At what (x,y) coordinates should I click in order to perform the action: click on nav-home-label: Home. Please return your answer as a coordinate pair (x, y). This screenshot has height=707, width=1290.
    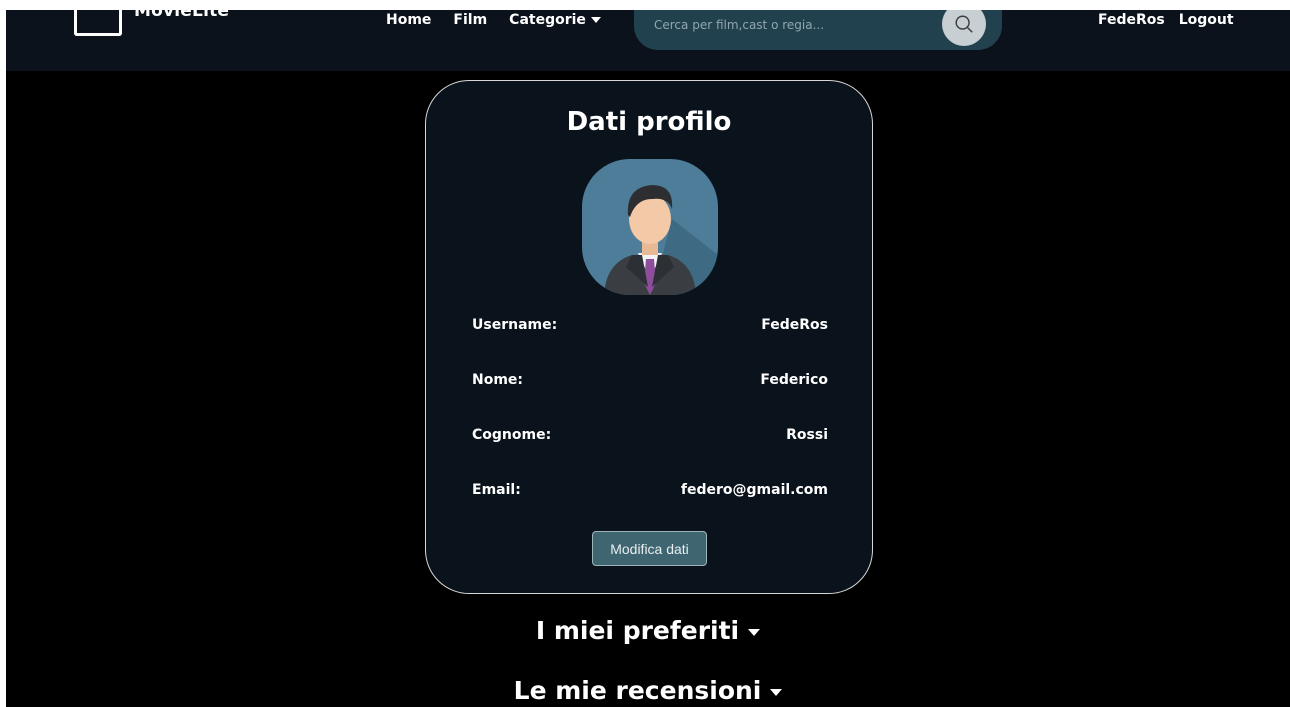
    Looking at the image, I should click on (409, 20).